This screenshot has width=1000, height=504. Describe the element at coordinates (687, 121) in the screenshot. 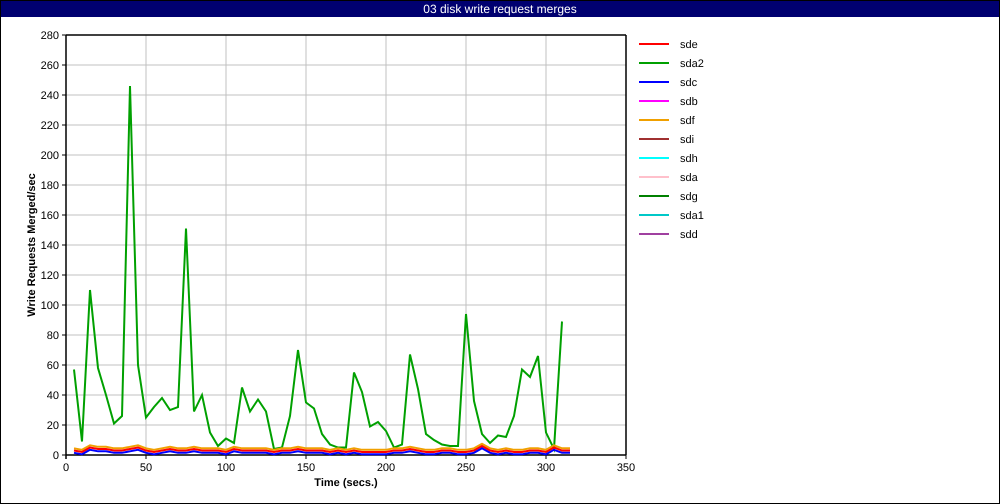

I see `legend-label: sdf` at that location.